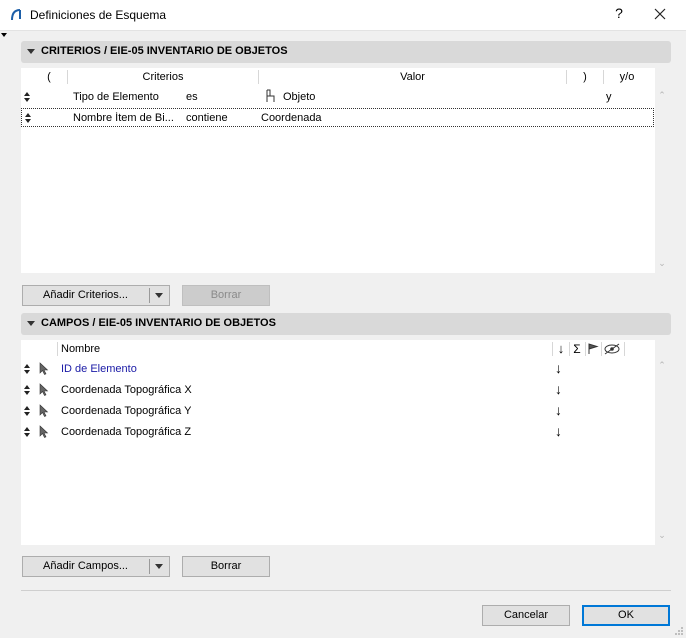 This screenshot has width=686, height=638. Describe the element at coordinates (585, 77) in the screenshot. I see `col-close-paren: )` at that location.